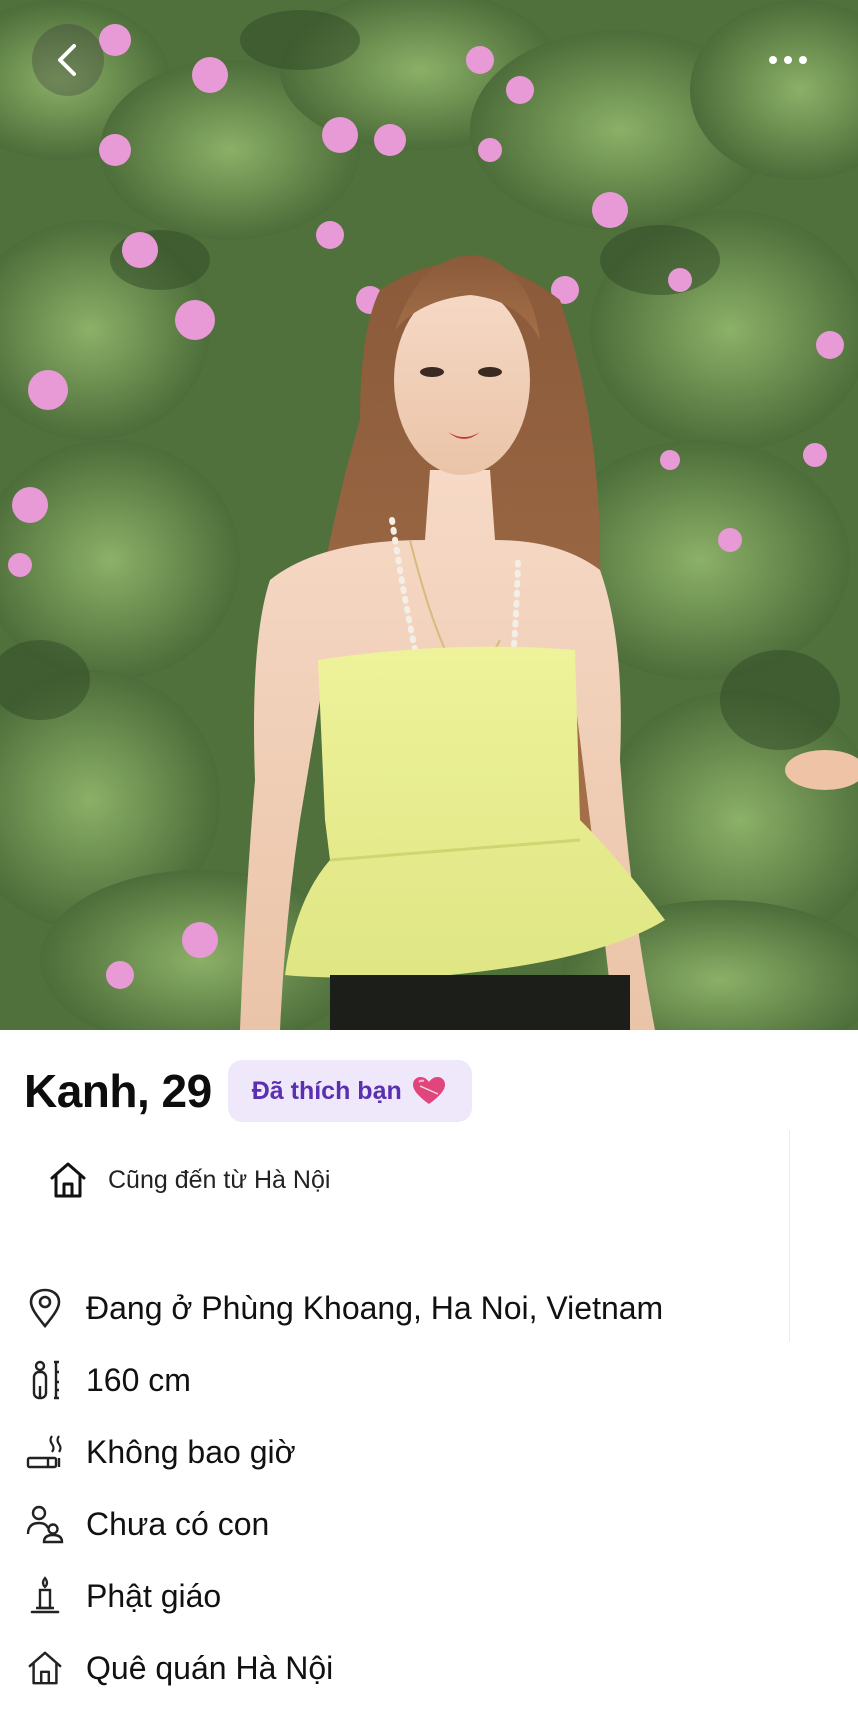 The height and width of the screenshot is (1712, 858). I want to click on detail-hometown-text: Quê quán Hà Nội, so click(210, 1667).